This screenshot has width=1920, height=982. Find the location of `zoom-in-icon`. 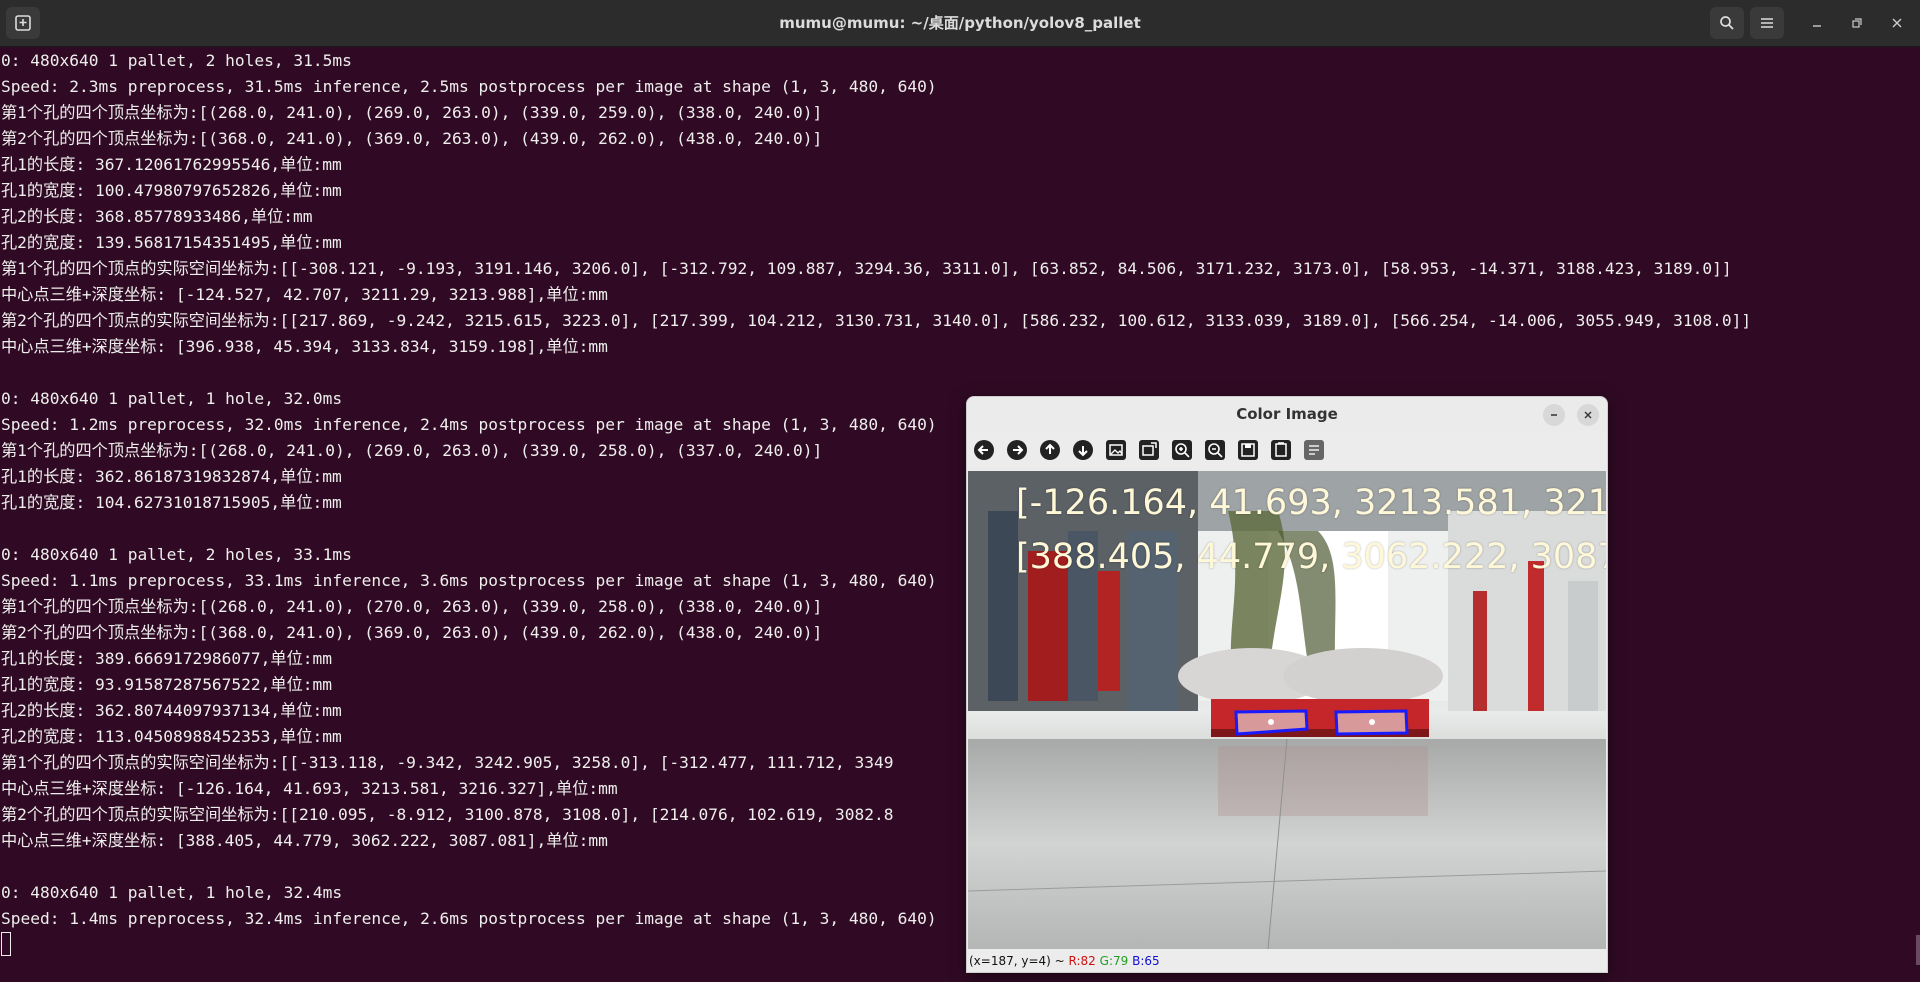

zoom-in-icon is located at coordinates (1182, 450).